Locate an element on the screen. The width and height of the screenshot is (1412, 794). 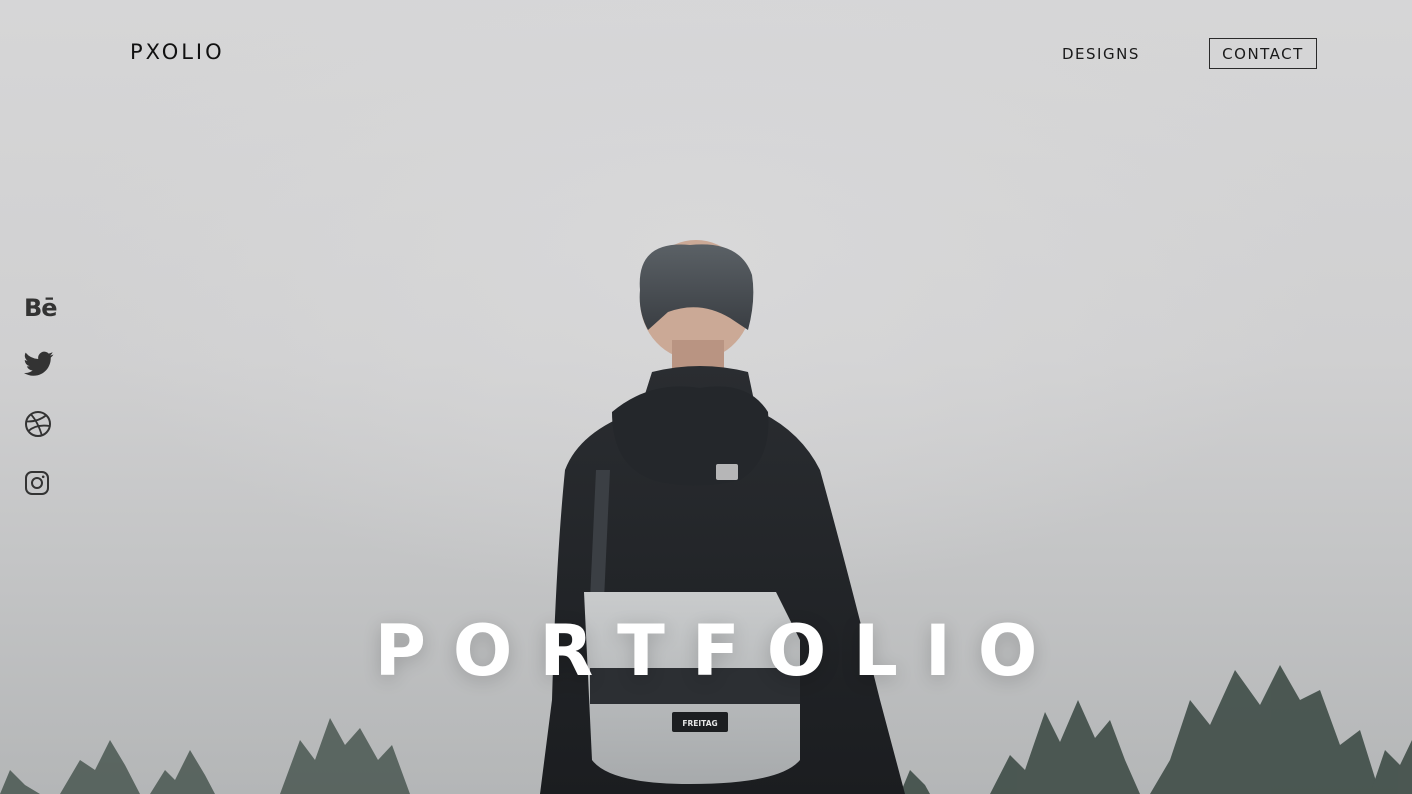
twitter-icon is located at coordinates (39, 363).